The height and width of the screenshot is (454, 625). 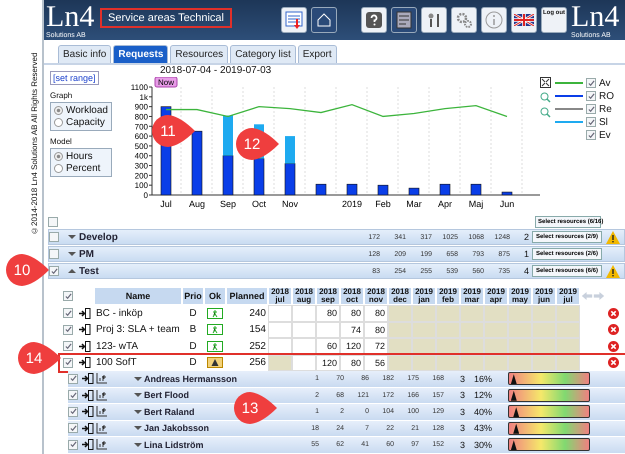 I want to click on month-header: 2019 mar, so click(x=472, y=296).